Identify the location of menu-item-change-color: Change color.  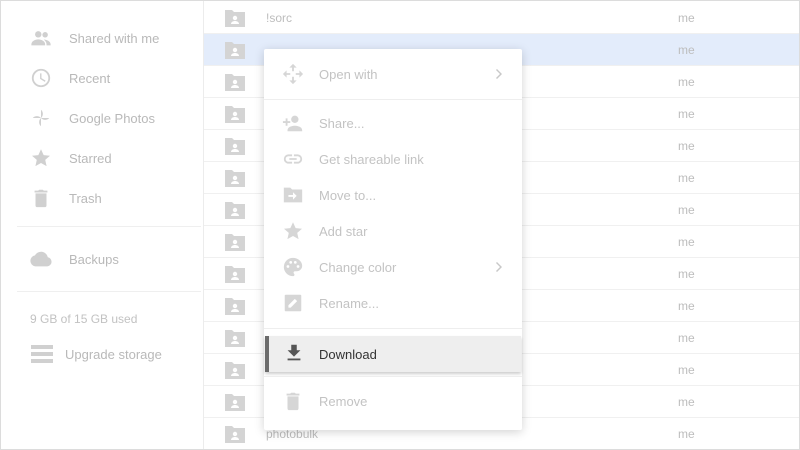
(393, 267).